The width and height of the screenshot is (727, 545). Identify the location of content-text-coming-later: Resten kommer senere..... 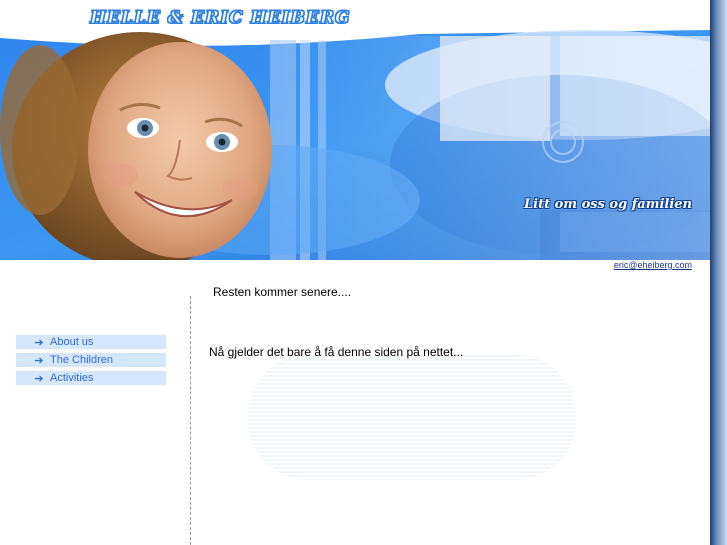
(282, 292).